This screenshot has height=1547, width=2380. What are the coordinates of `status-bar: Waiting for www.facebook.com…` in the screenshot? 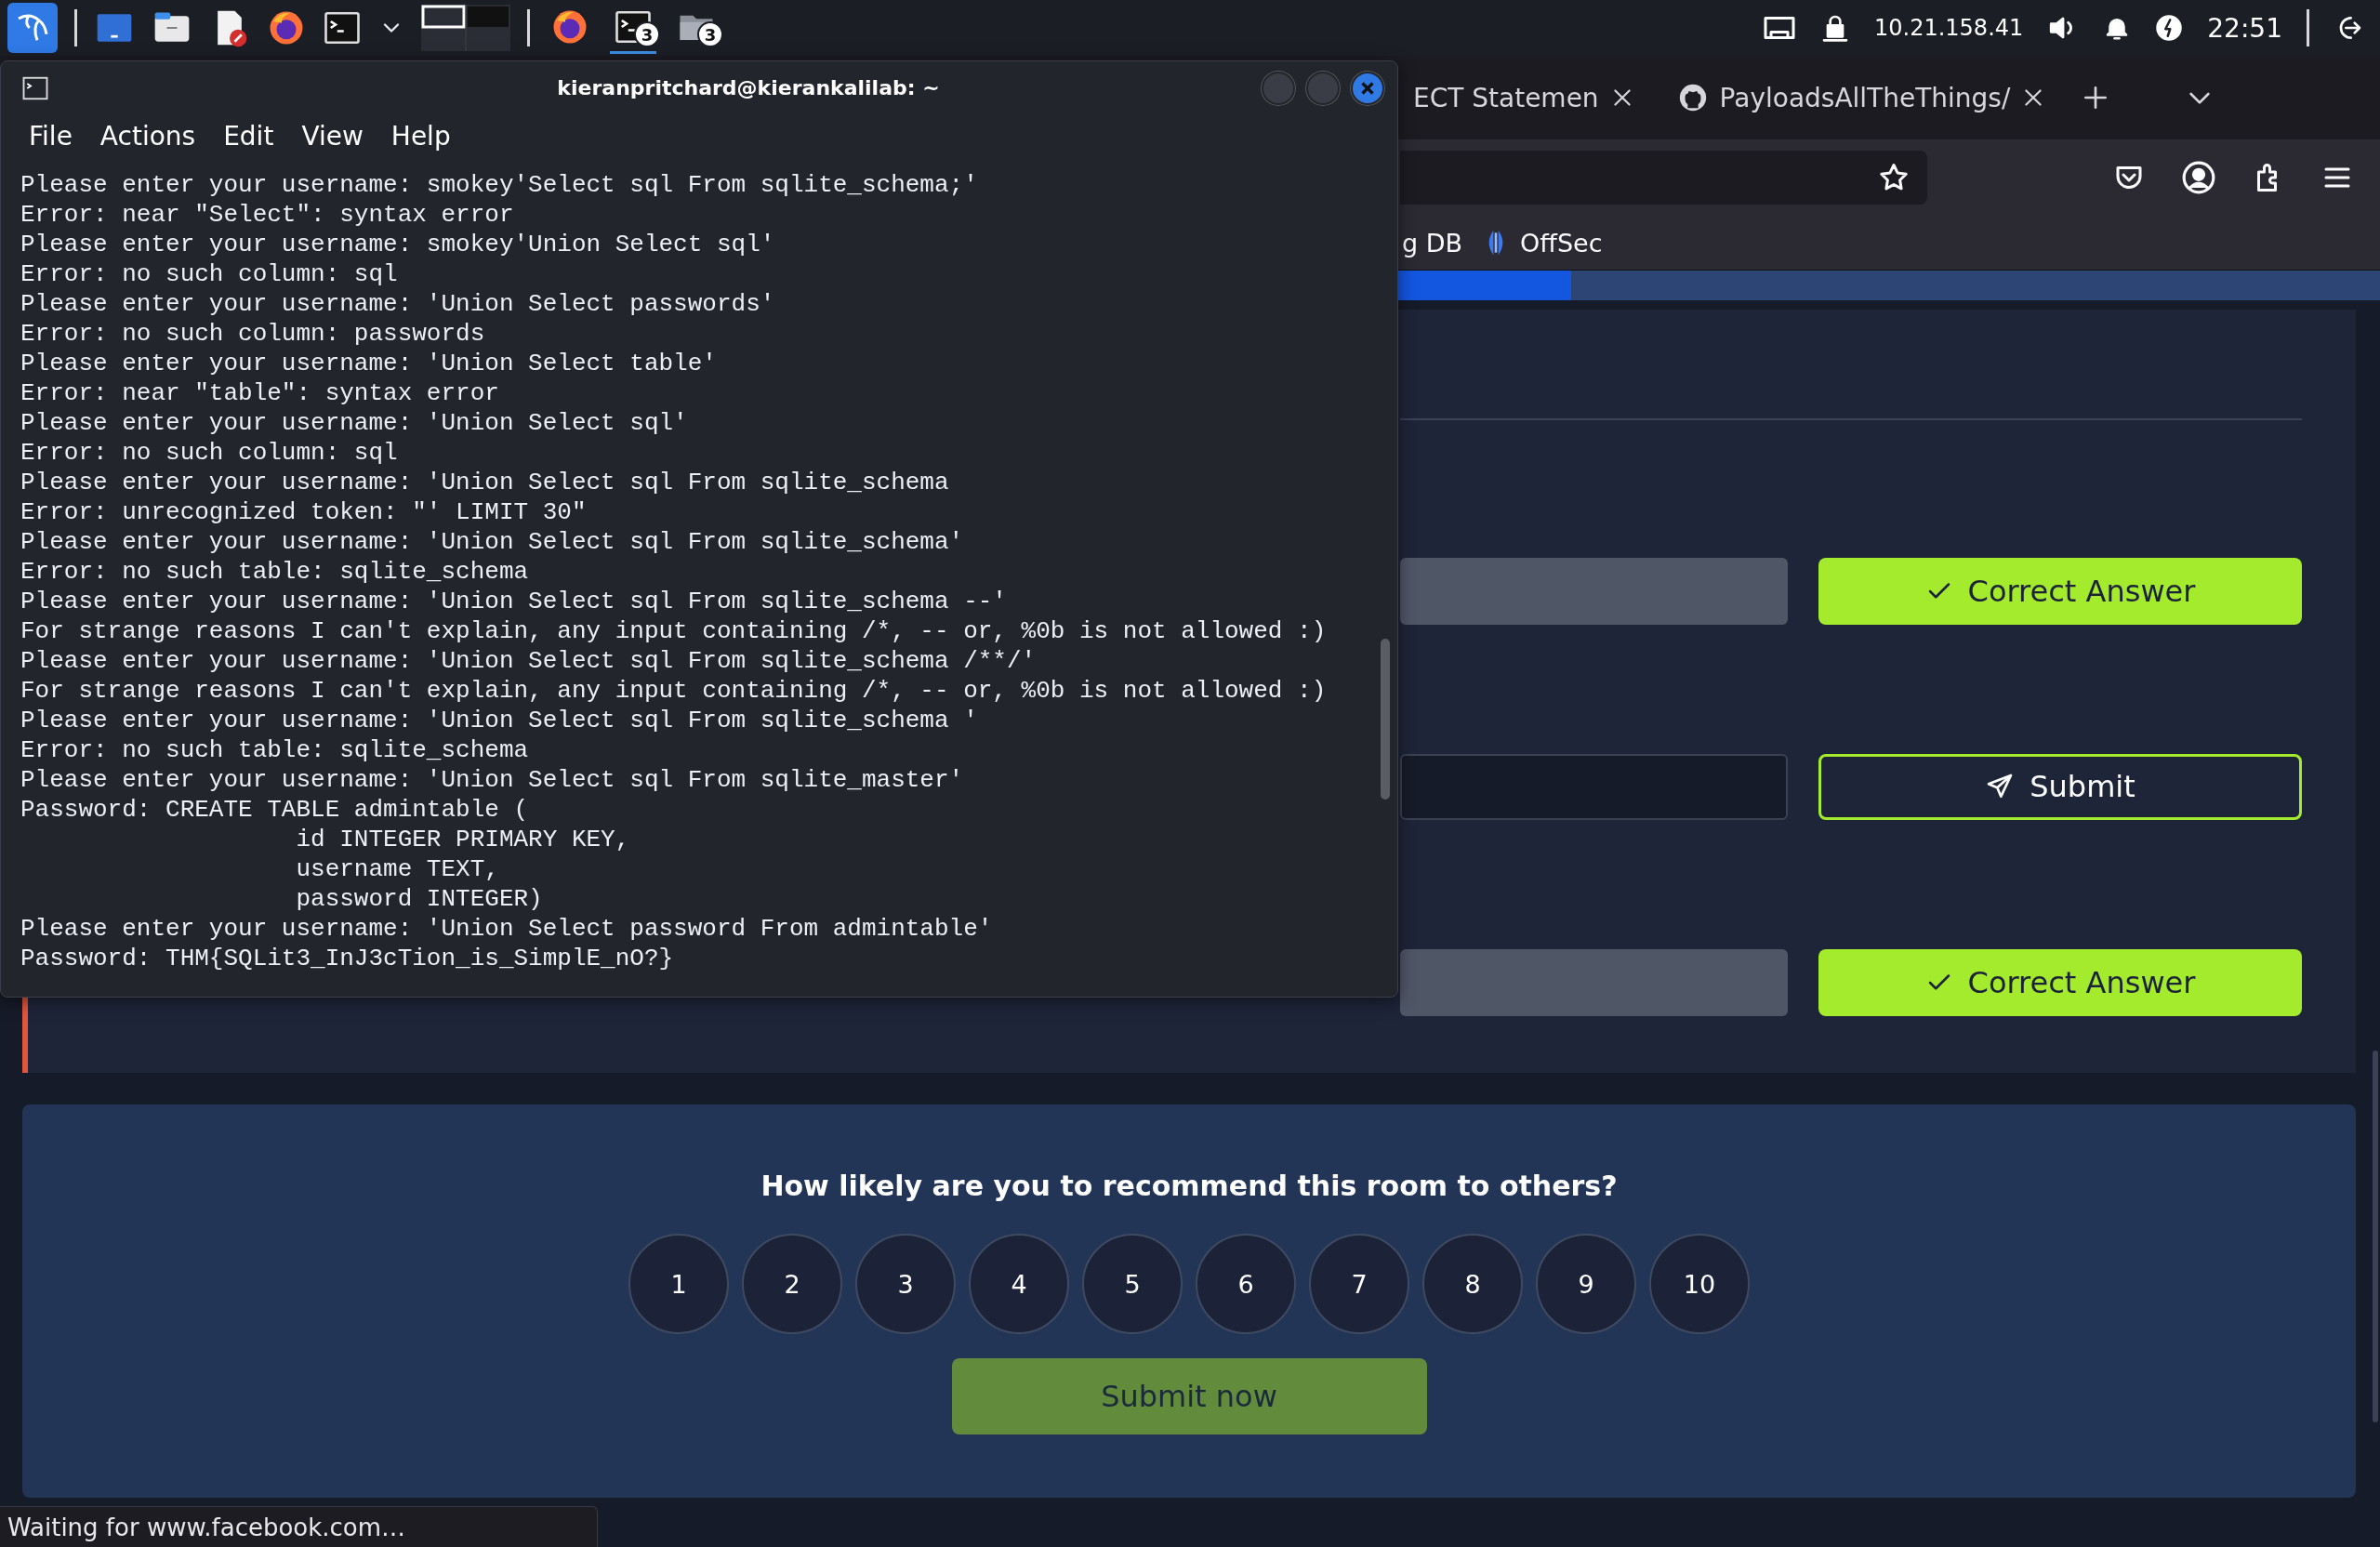 It's located at (299, 1526).